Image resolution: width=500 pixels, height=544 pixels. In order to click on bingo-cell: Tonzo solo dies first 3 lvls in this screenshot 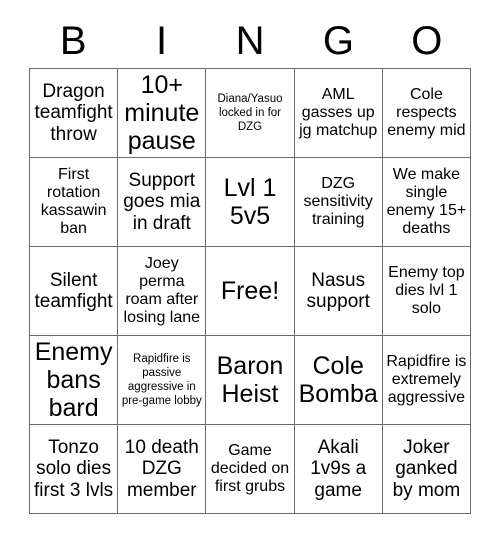, I will do `click(74, 469)`.